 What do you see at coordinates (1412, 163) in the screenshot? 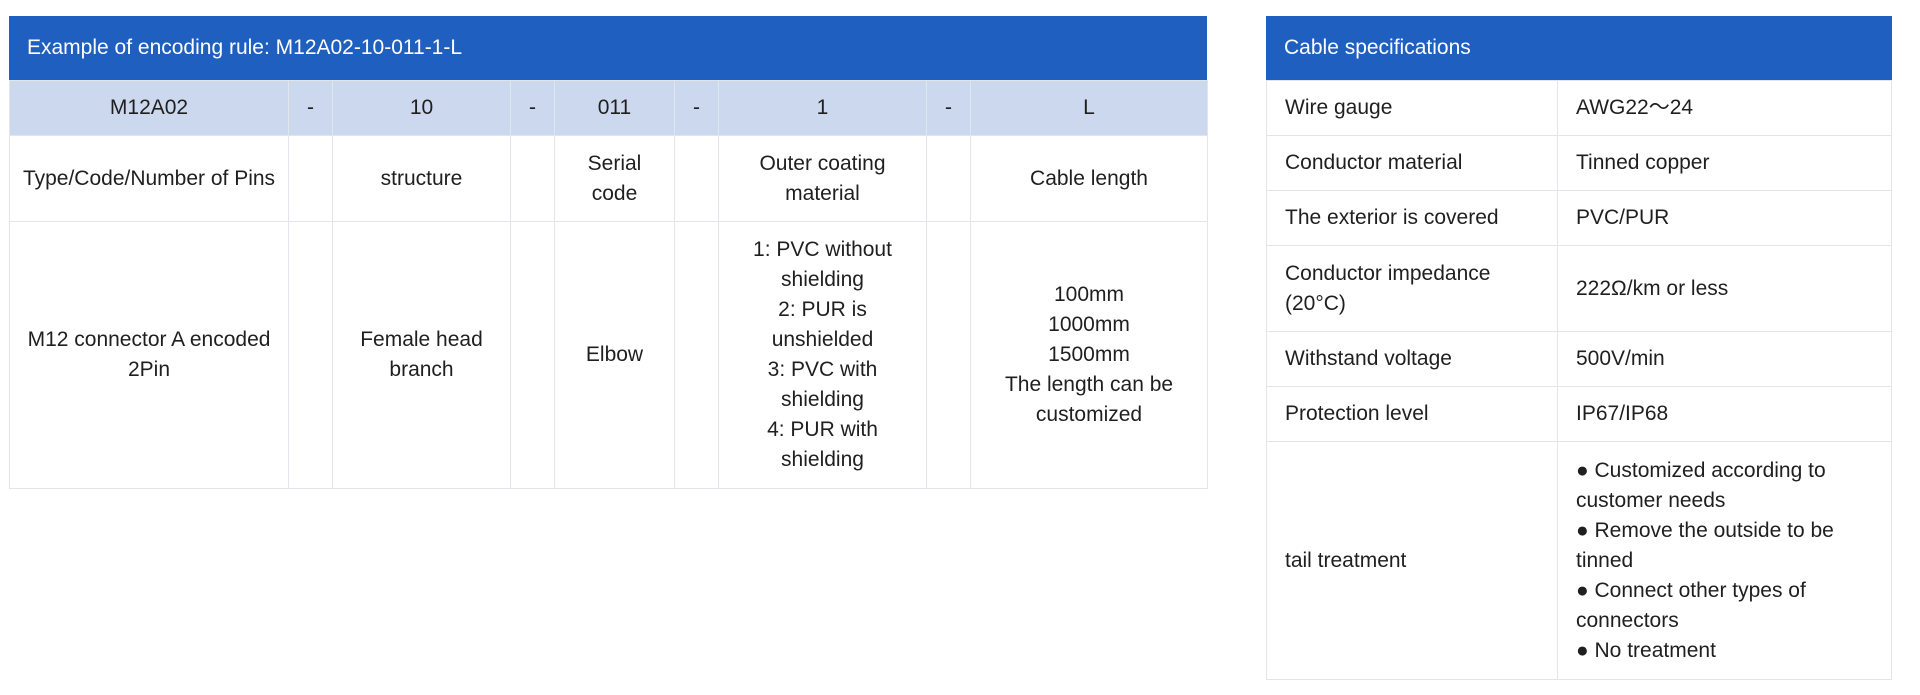
I see `spec-key: Conductor material` at bounding box center [1412, 163].